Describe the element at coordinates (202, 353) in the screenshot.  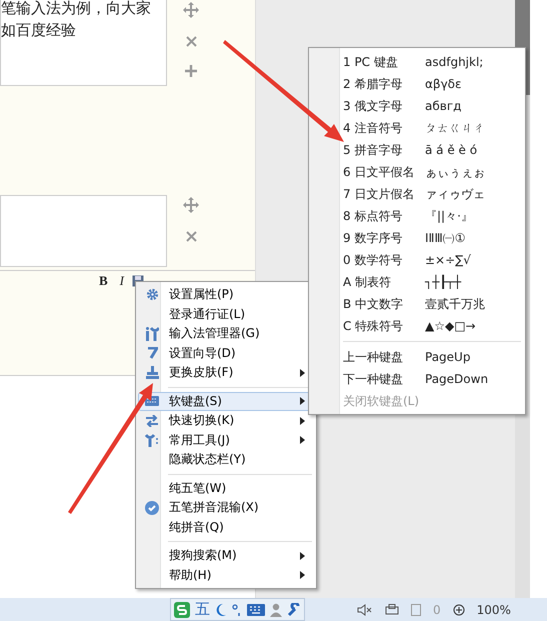
I see `menu-label: 设置向导(D)` at that location.